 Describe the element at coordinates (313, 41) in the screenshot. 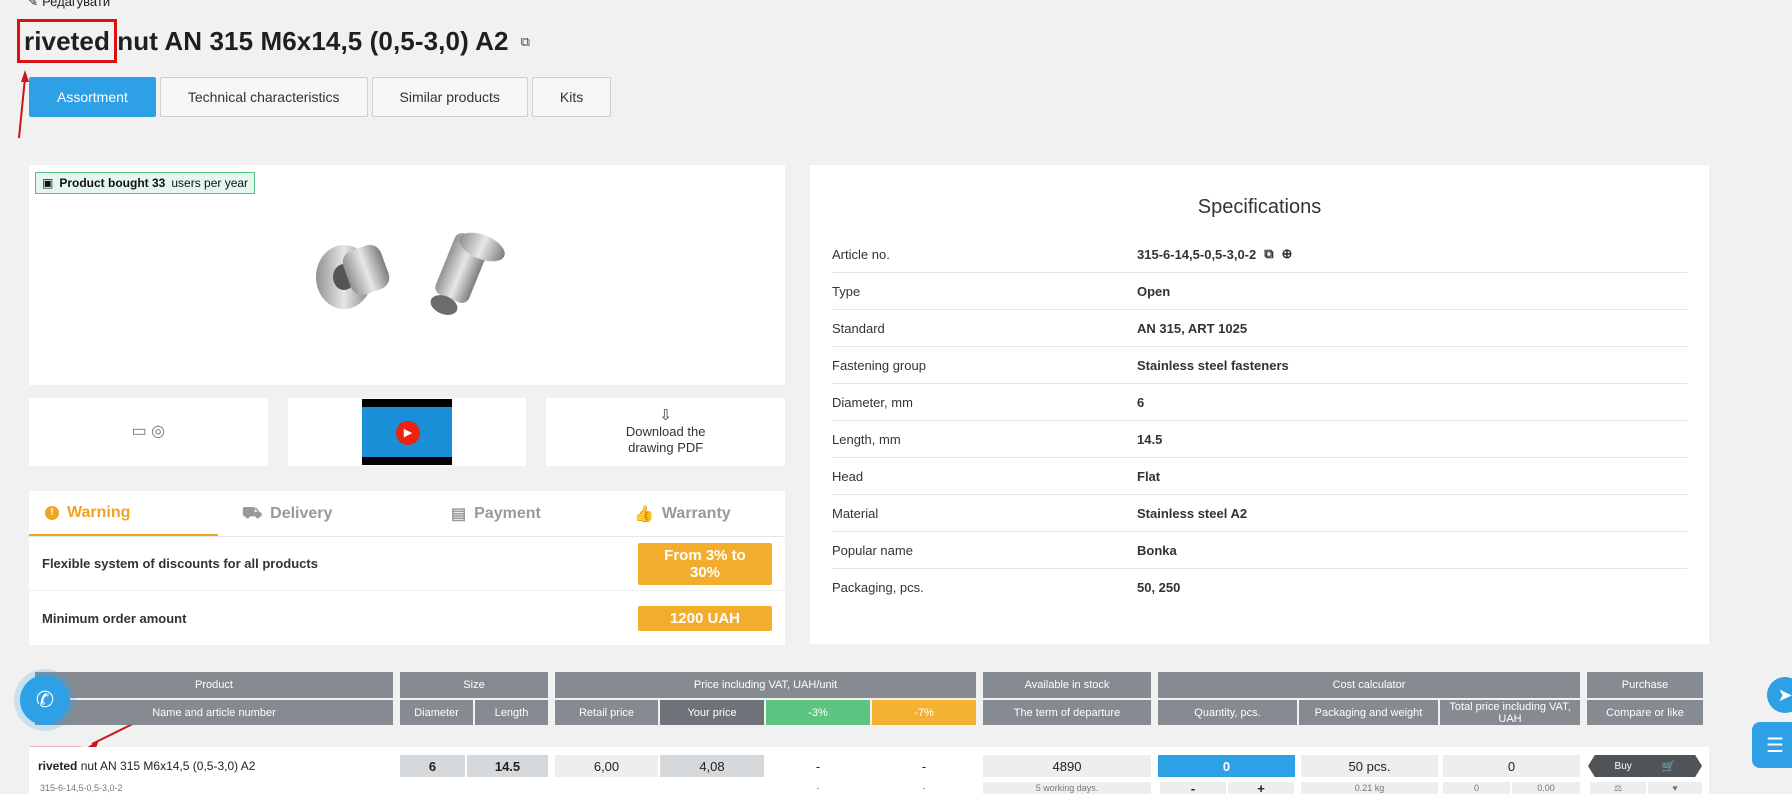

I see `title-rest: nut AN 315 M6x14,5 (0,5-3,0) A2` at that location.